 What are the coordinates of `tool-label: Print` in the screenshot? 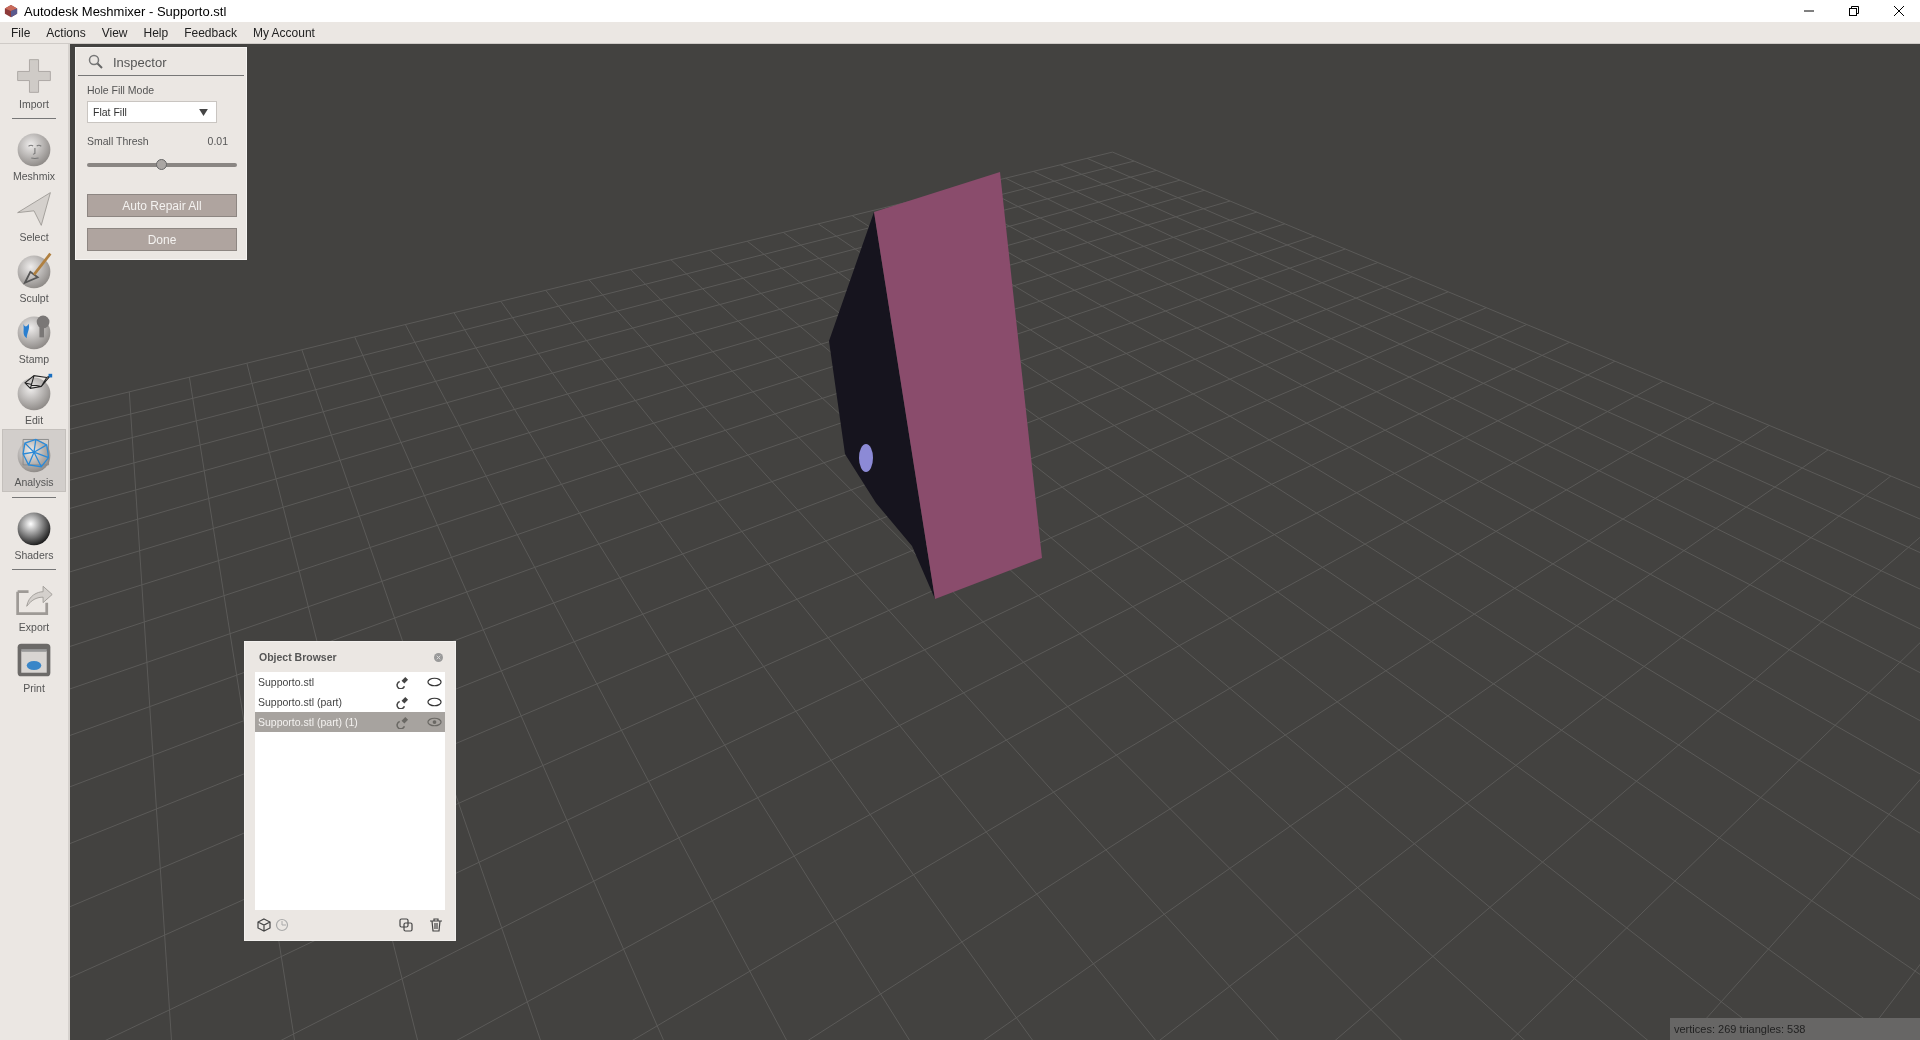 It's located at (34, 688).